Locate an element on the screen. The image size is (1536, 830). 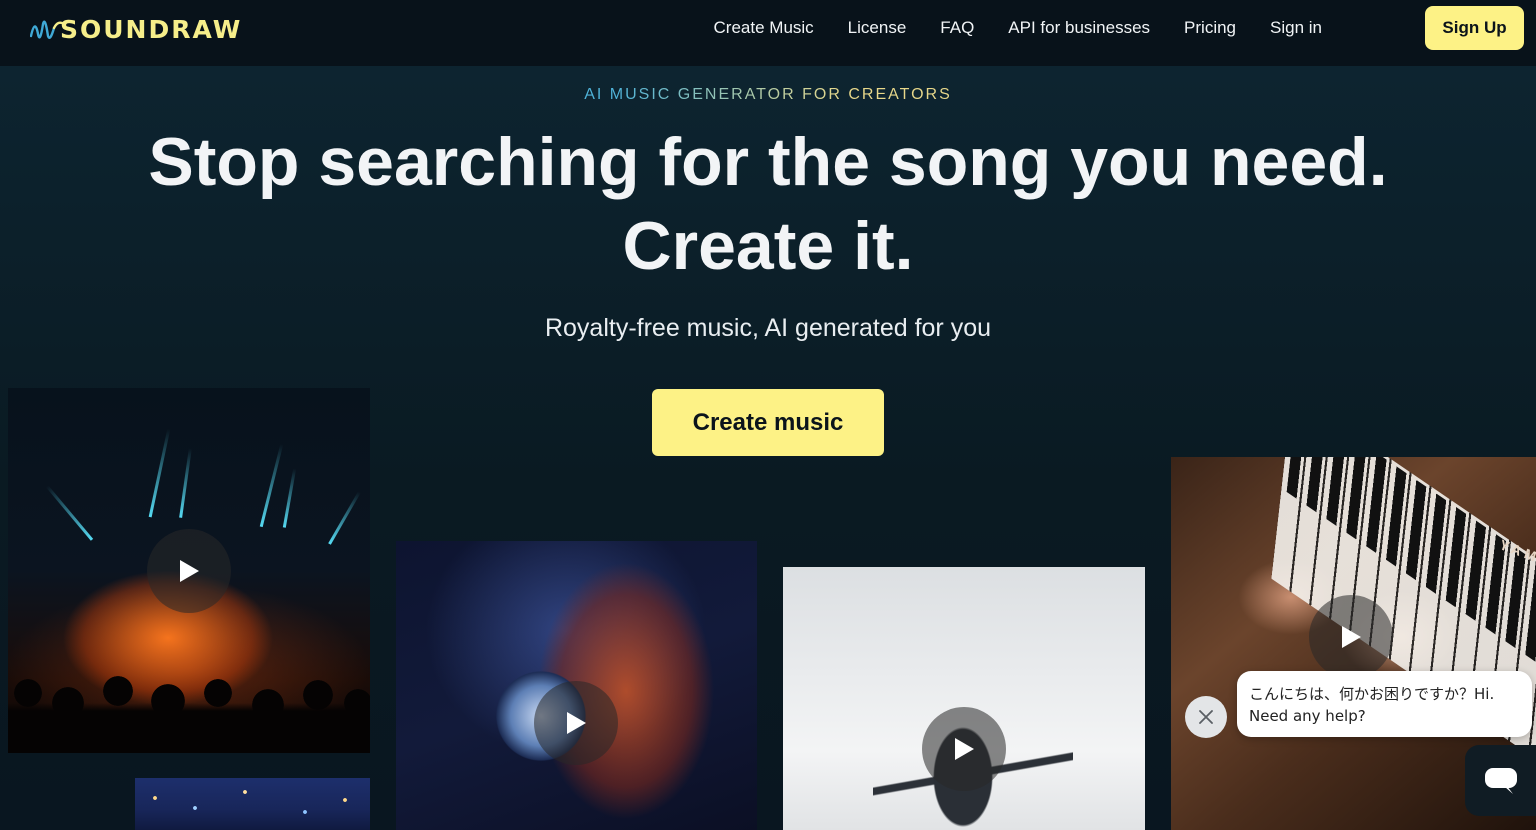
nav-faq: FAQ is located at coordinates (957, 28).